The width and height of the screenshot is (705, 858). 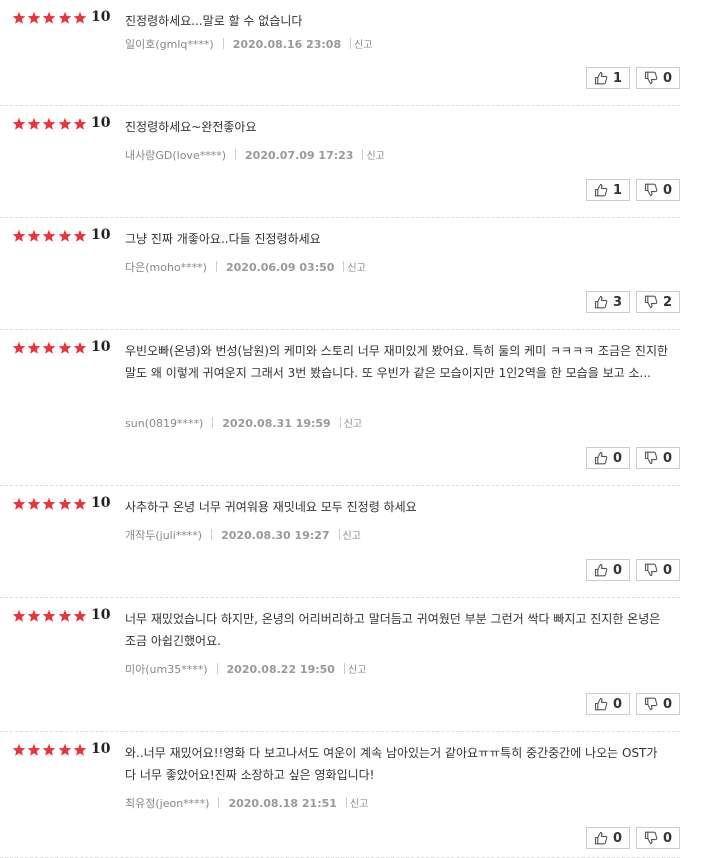 I want to click on review-meta: 내사랑GD(love****) 2020.07.09 17:23 신고, so click(x=255, y=155).